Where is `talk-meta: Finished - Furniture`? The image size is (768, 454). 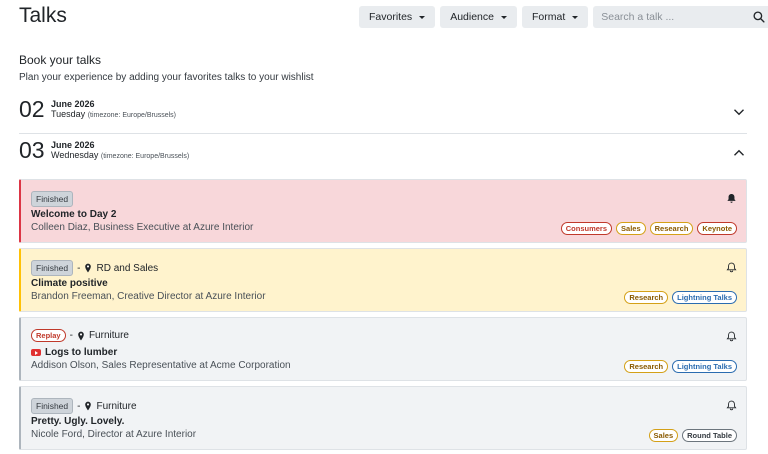 talk-meta: Finished - Furniture is located at coordinates (84, 406).